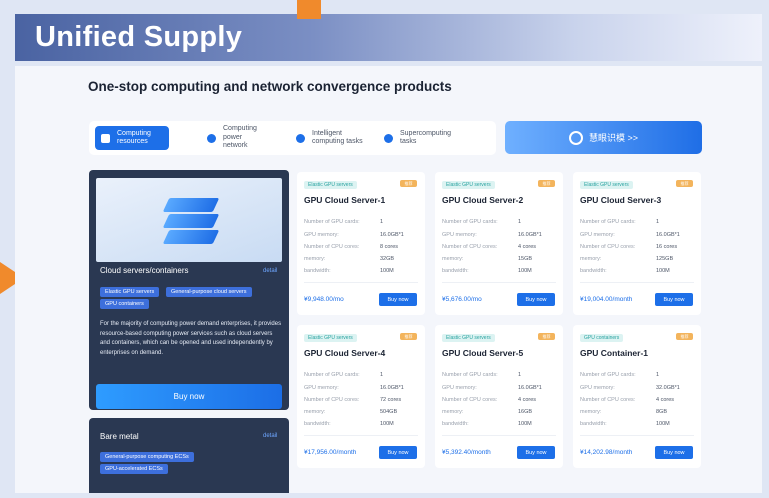 The width and height of the screenshot is (769, 498). Describe the element at coordinates (466, 452) in the screenshot. I see `product-price: ¥5,392.40/month` at that location.